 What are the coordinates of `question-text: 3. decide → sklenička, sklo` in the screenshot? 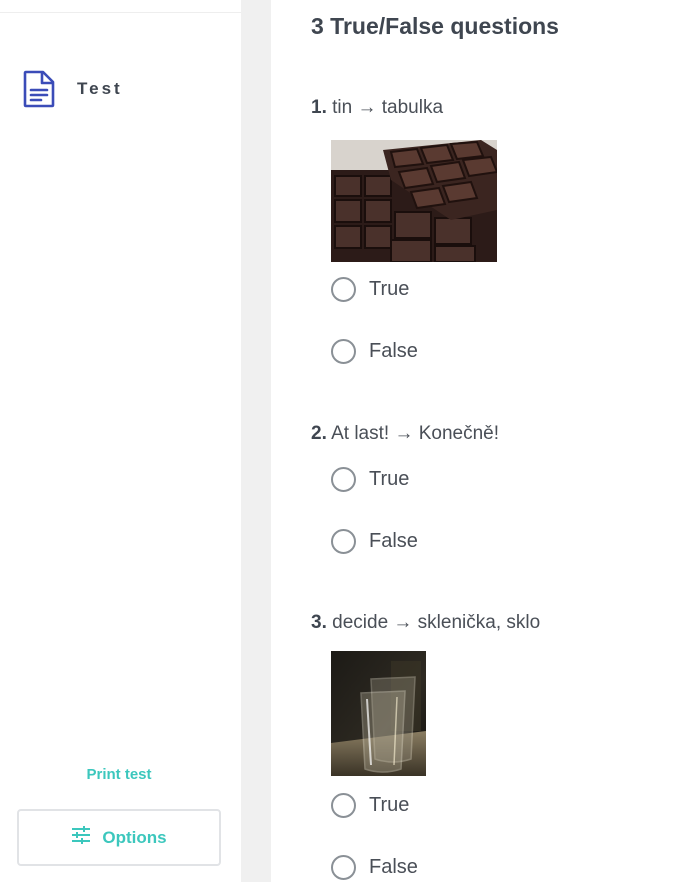 It's located at (491, 623).